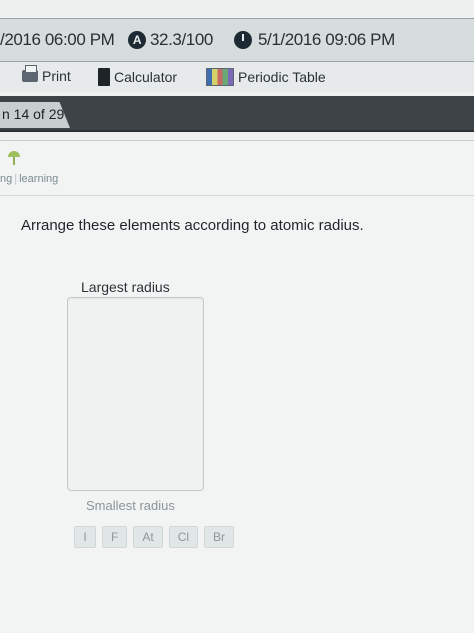 This screenshot has height=633, width=474. I want to click on question-counter-tab: n 14 of 29, so click(35, 115).